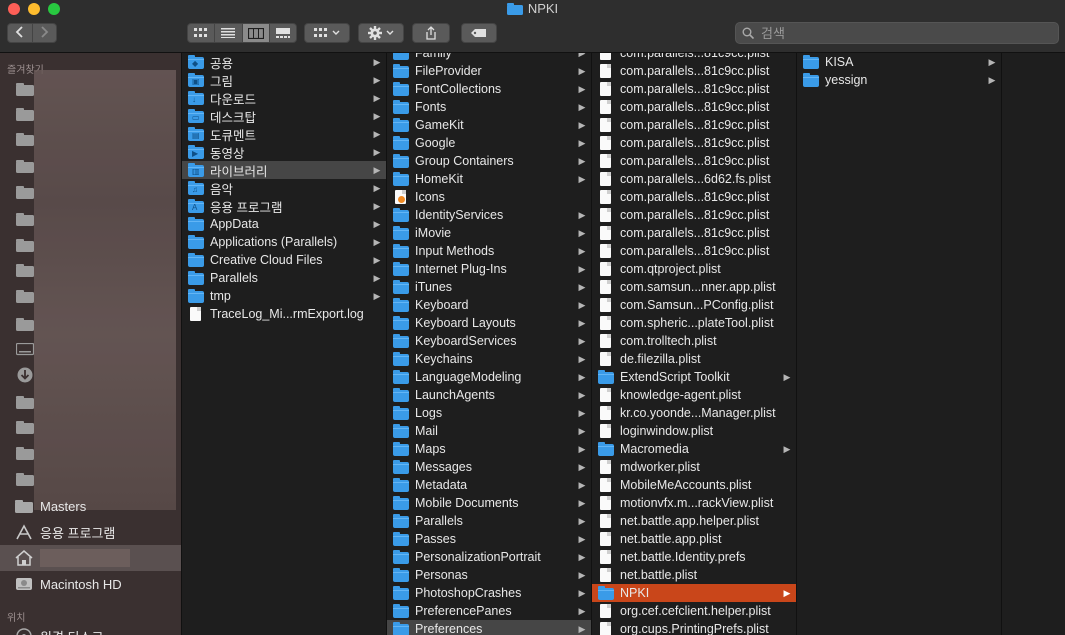 Image resolution: width=1065 pixels, height=635 pixels. I want to click on folder-row: iTunes ▶, so click(489, 287).